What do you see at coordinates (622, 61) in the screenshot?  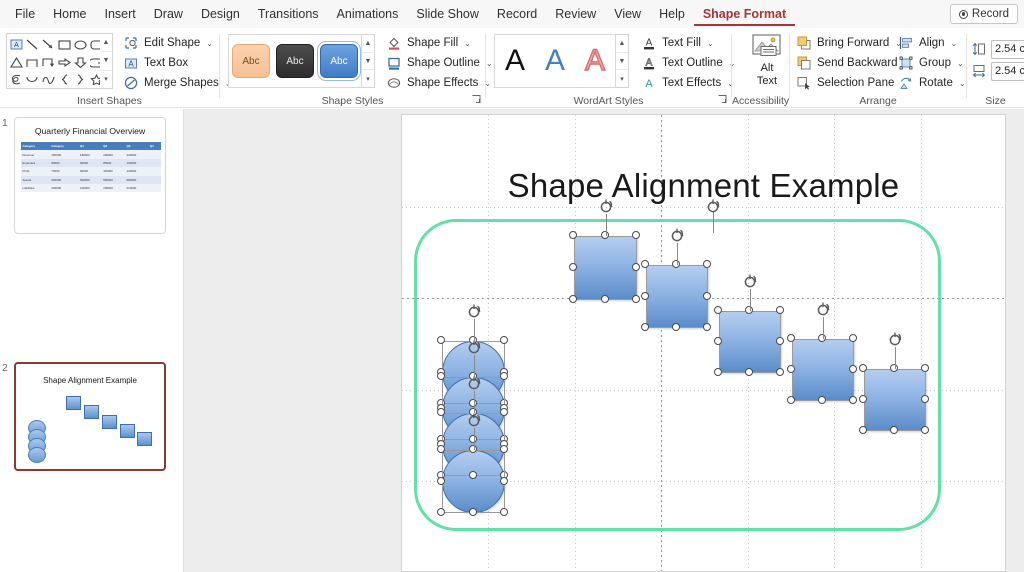 I see `wordart-styles-scrollbar: ▲ ▼ ▾` at bounding box center [622, 61].